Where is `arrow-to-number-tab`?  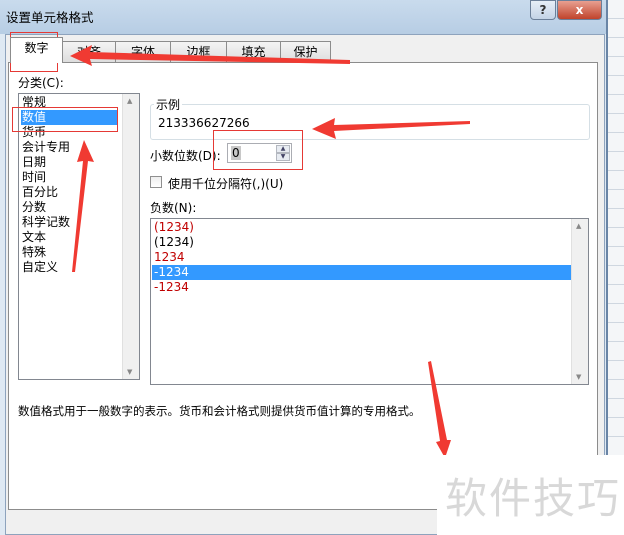 arrow-to-number-tab is located at coordinates (210, 55).